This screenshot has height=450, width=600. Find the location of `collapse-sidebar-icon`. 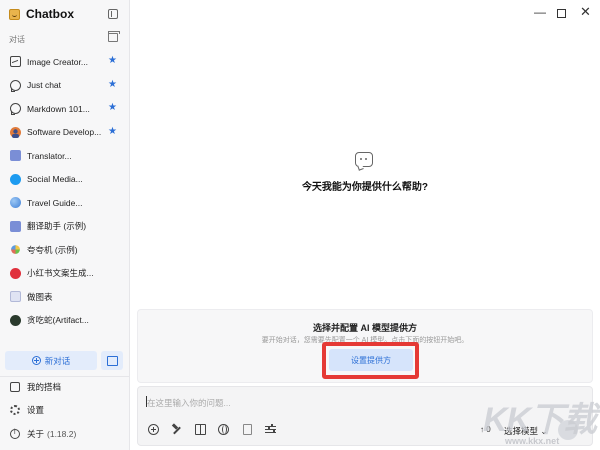

collapse-sidebar-icon is located at coordinates (113, 14).